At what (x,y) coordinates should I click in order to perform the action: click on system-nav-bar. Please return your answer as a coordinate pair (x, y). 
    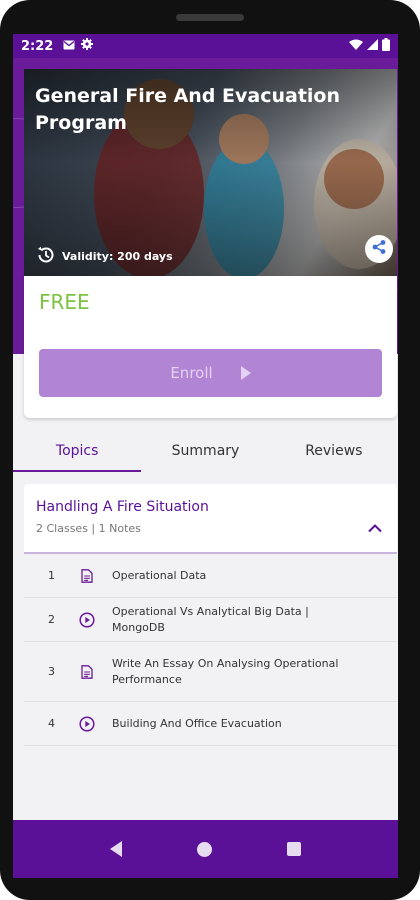
    Looking at the image, I should click on (205, 849).